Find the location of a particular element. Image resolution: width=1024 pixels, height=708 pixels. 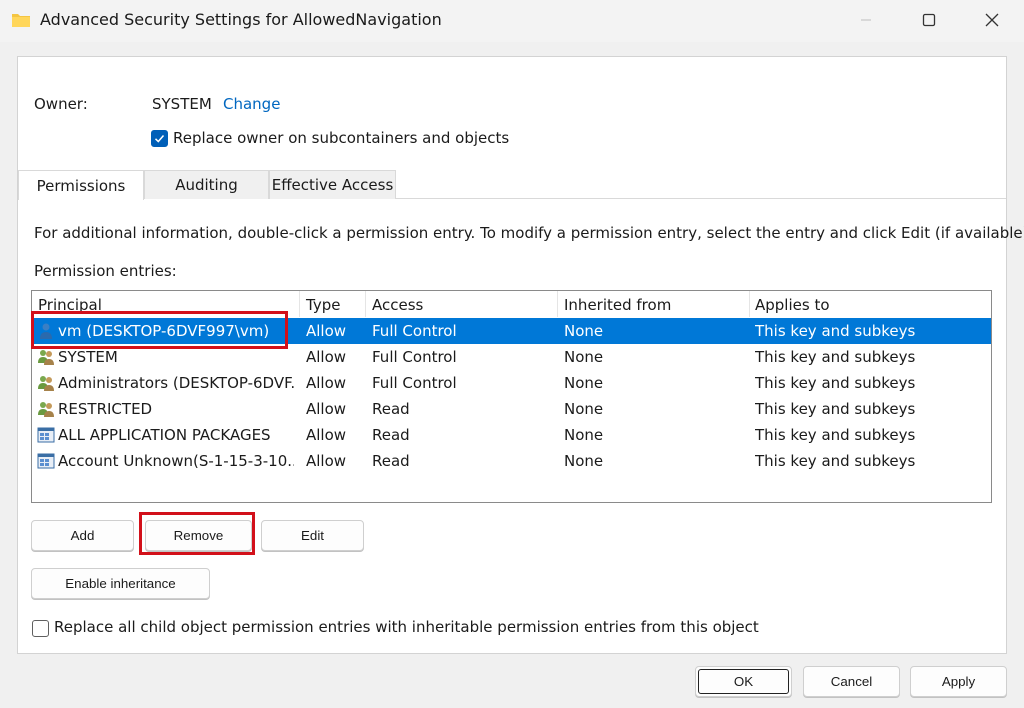

minimize-button is located at coordinates (866, 20).